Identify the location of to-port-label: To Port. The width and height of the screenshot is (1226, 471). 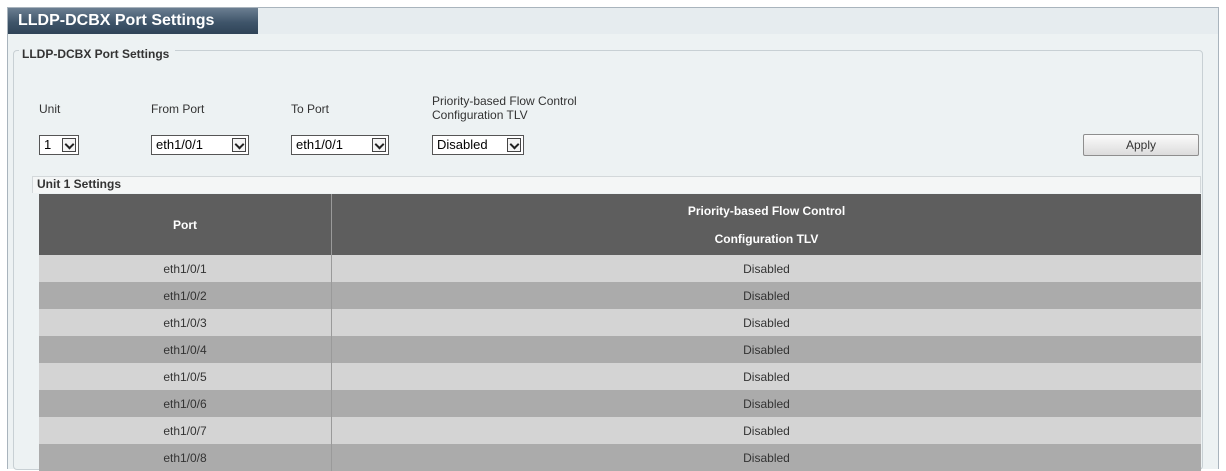
(310, 109).